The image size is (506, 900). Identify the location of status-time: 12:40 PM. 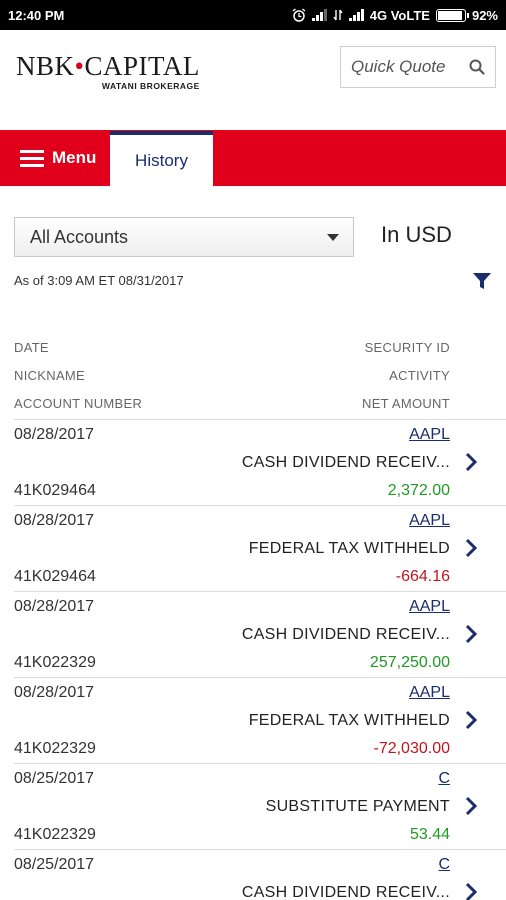
(36, 15).